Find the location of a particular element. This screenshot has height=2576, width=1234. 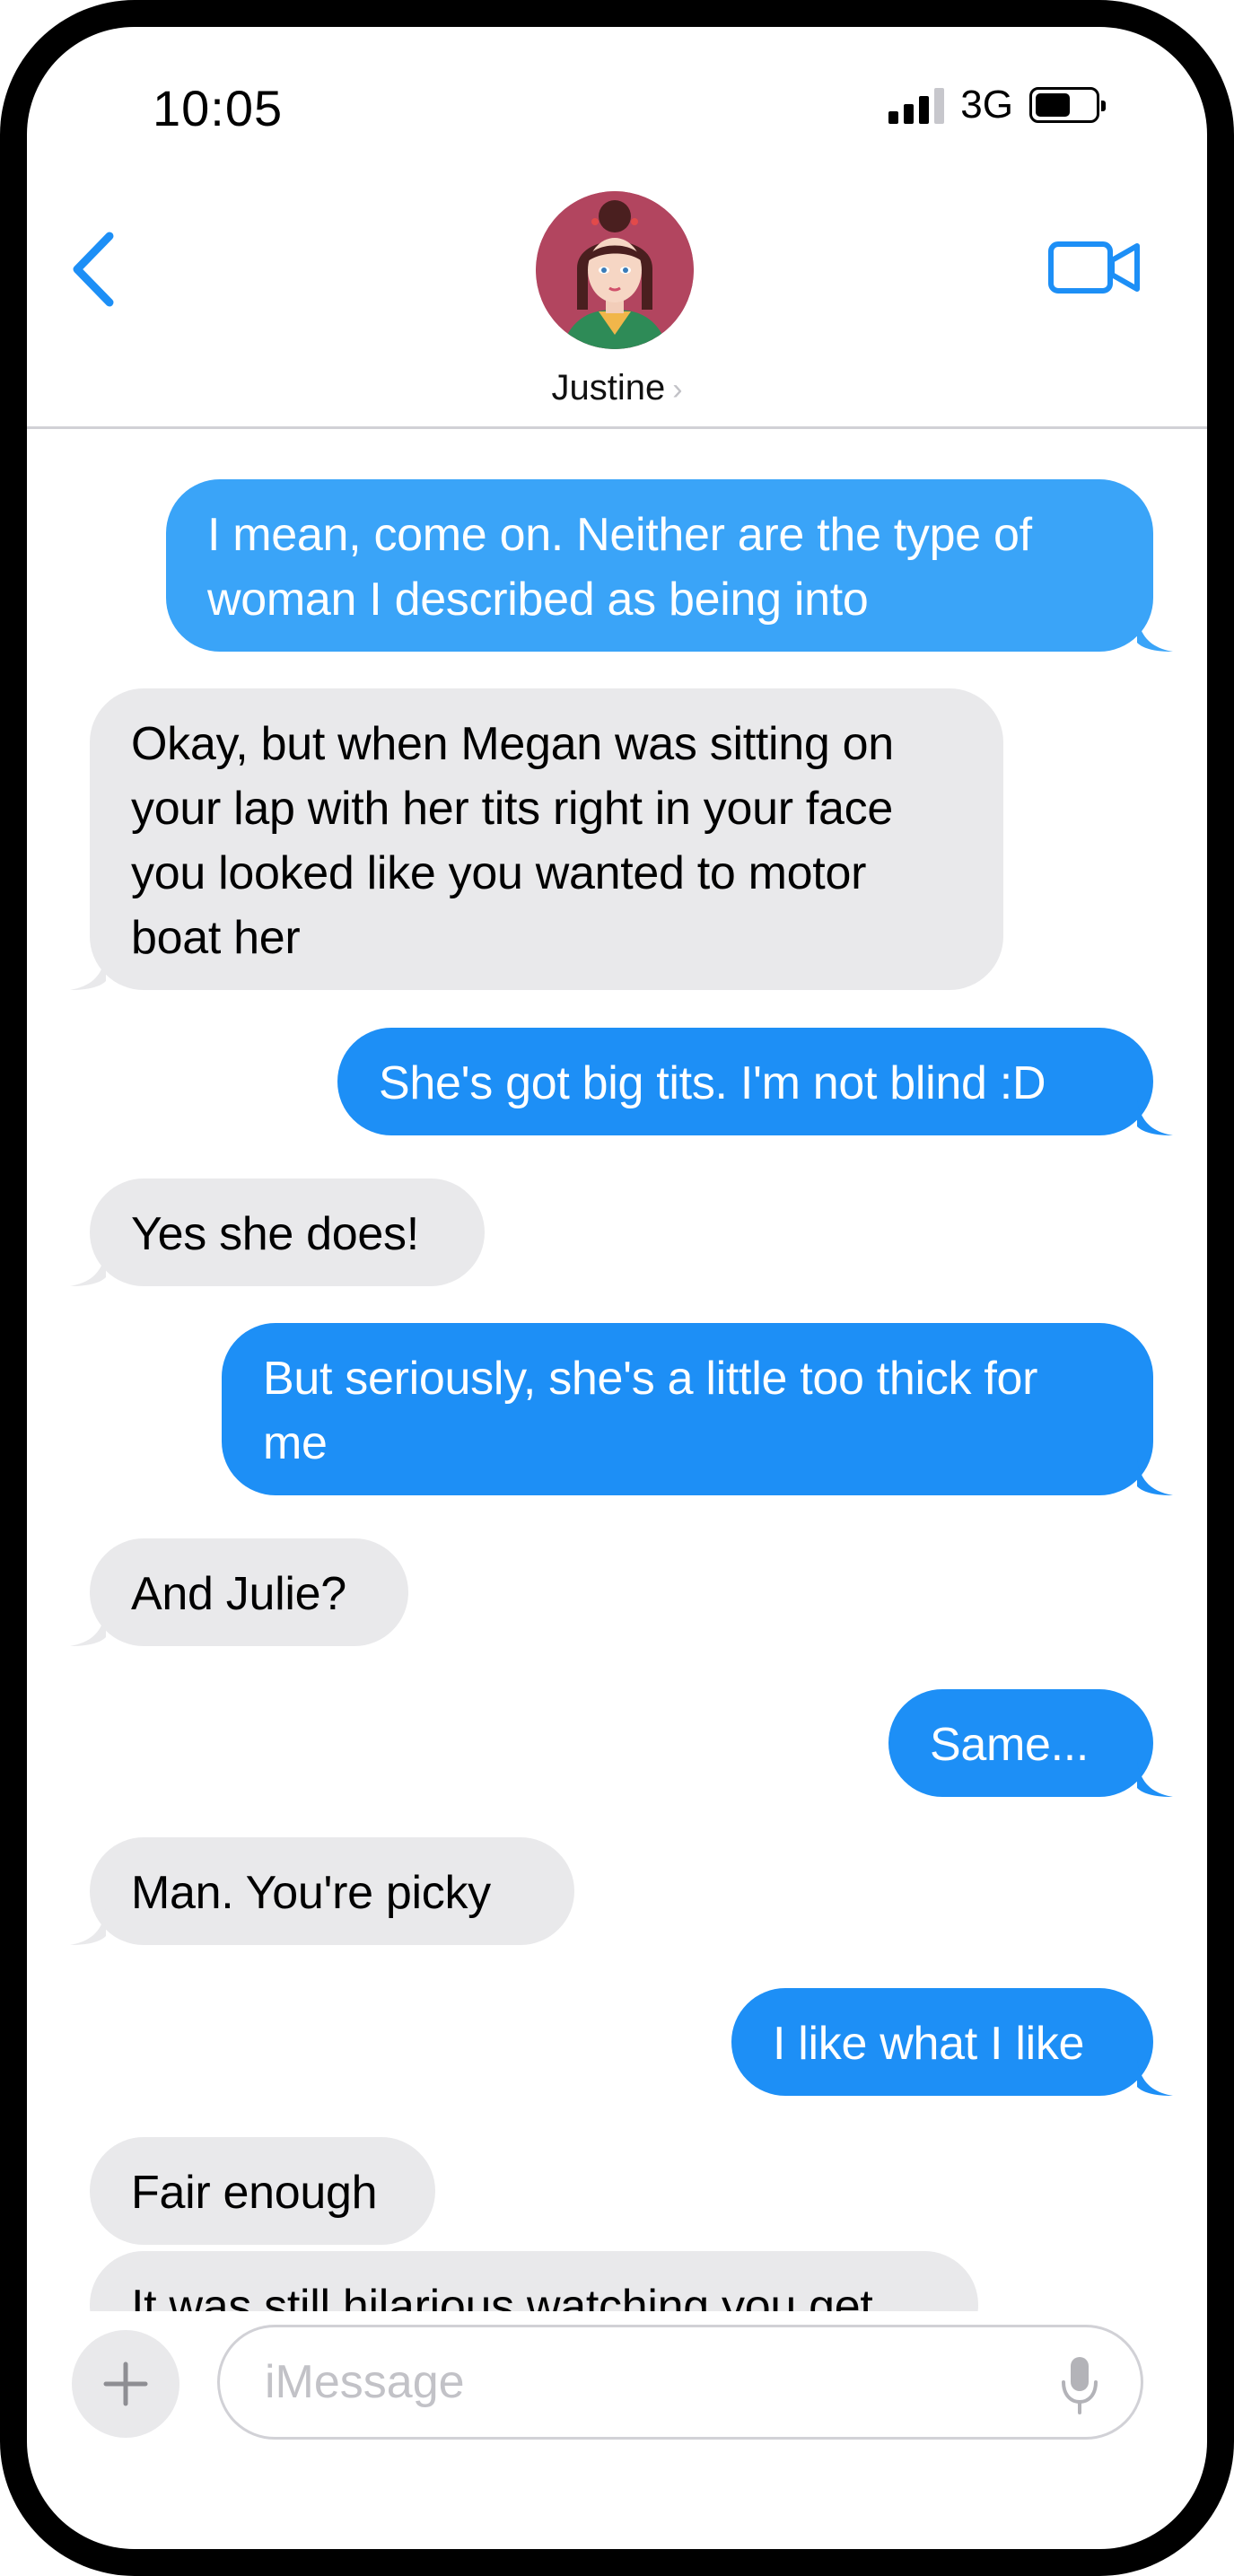

battery-icon is located at coordinates (1068, 105).